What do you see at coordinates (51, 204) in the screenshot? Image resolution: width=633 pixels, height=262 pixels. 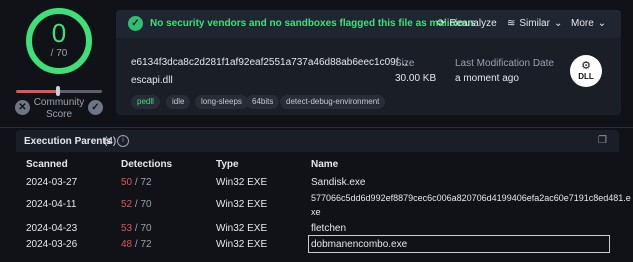 I see `row-scanned: 2024-04-11` at bounding box center [51, 204].